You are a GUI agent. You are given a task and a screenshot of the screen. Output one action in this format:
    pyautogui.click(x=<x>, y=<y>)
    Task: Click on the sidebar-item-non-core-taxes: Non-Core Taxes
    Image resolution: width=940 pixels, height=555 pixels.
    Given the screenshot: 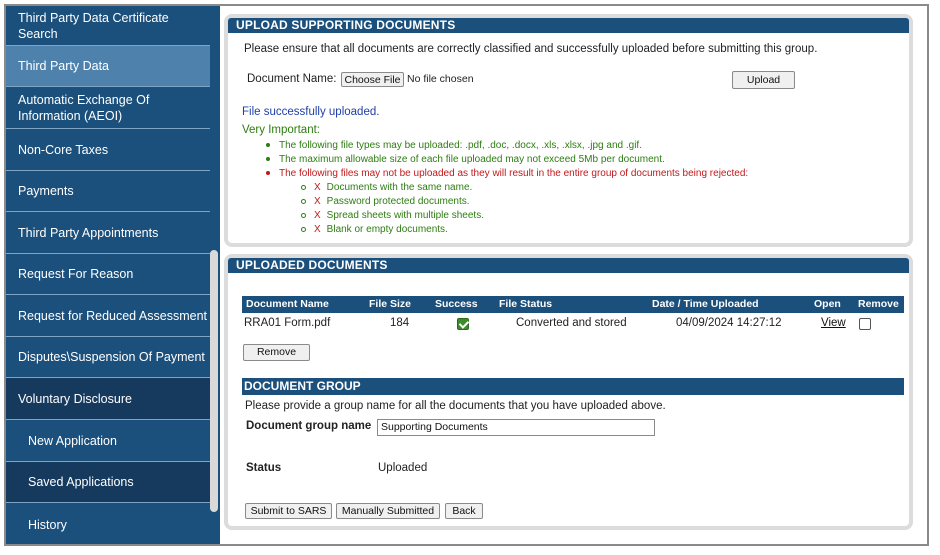 What is the action you would take?
    pyautogui.click(x=108, y=150)
    